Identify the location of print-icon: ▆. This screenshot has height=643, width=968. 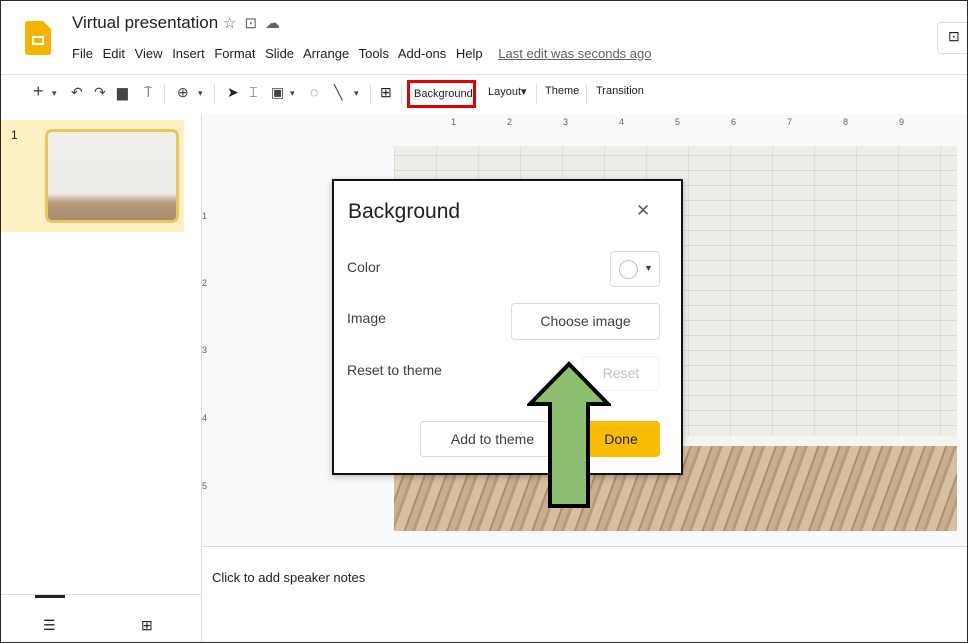
(122, 92).